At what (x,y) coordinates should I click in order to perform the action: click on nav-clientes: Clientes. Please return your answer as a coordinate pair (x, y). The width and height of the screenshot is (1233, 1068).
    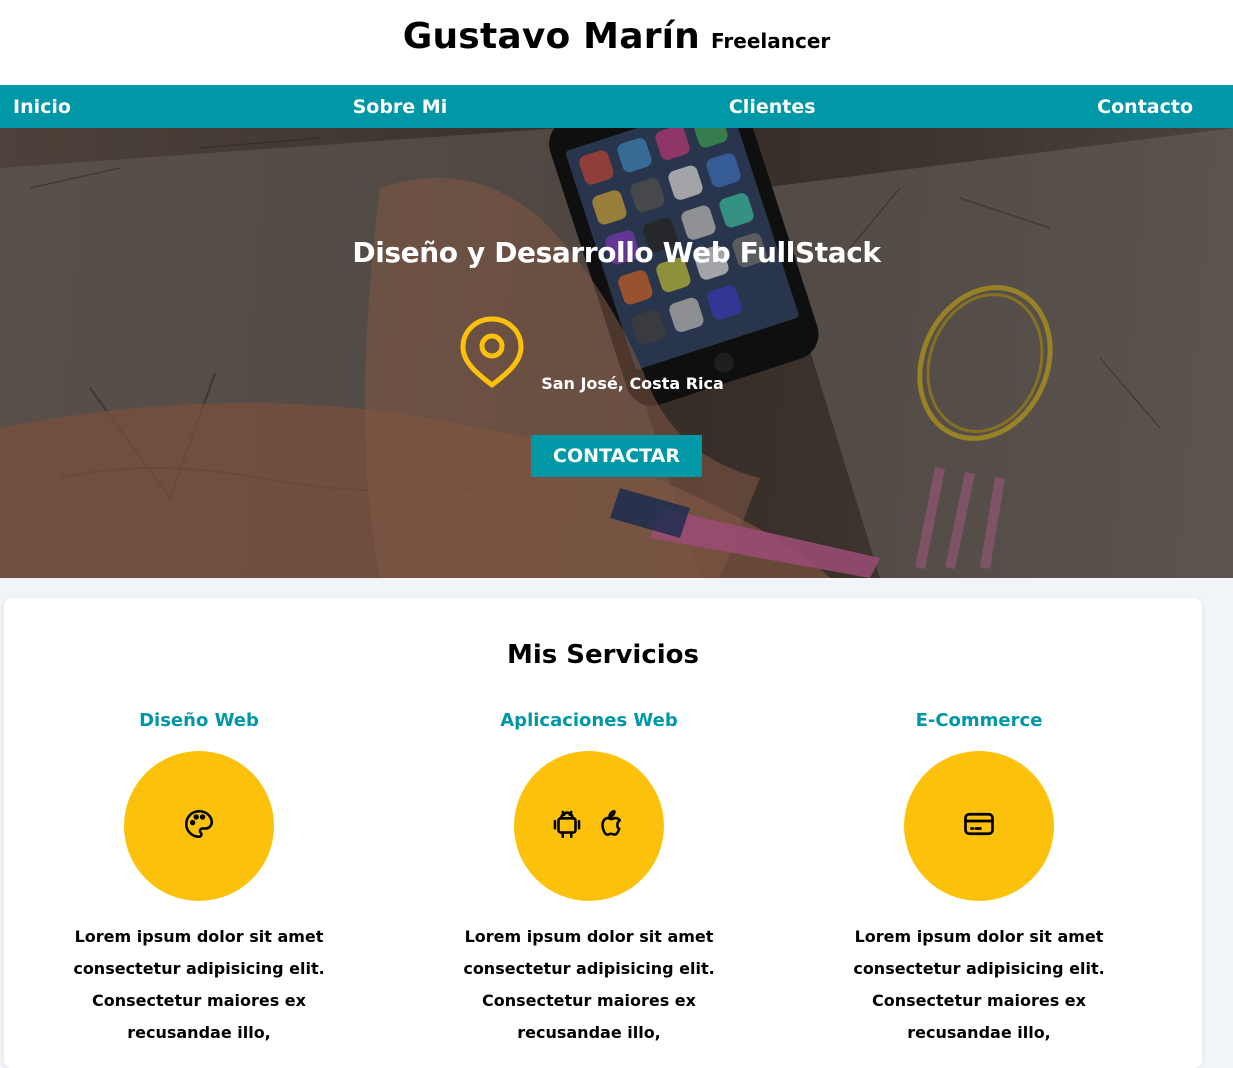
    Looking at the image, I should click on (772, 107).